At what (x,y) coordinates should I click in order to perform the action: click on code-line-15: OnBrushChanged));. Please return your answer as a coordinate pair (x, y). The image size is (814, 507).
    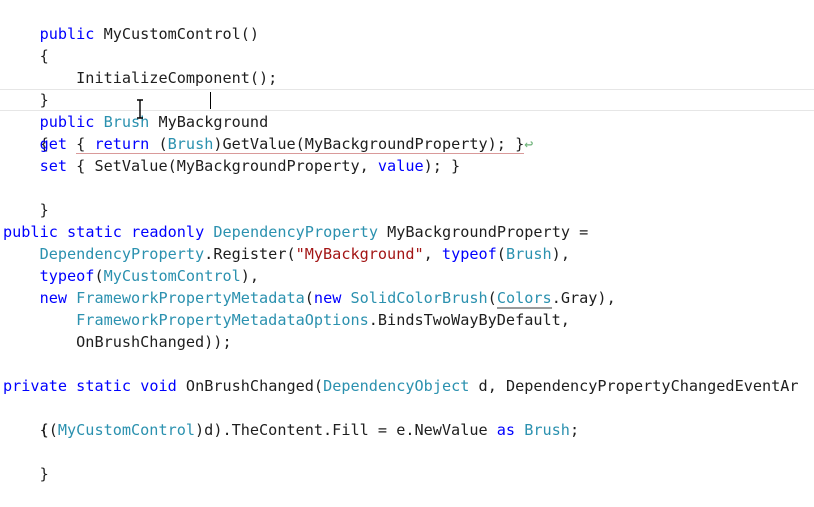
    Looking at the image, I should click on (117, 342).